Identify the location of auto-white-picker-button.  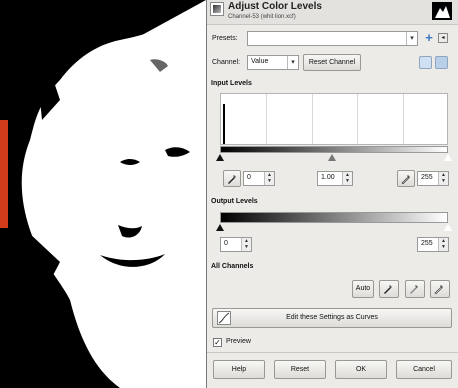
(440, 289).